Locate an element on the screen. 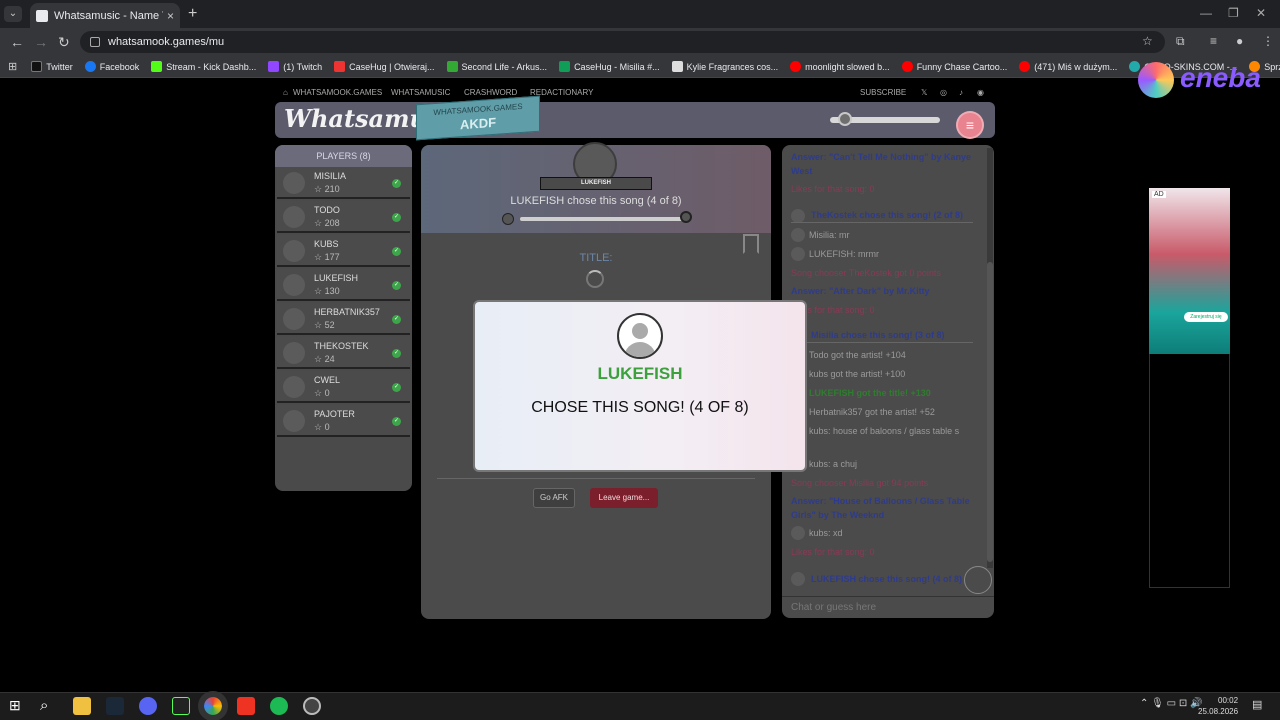  nav-whatsamusic: WHATSAMUSIC is located at coordinates (420, 92).